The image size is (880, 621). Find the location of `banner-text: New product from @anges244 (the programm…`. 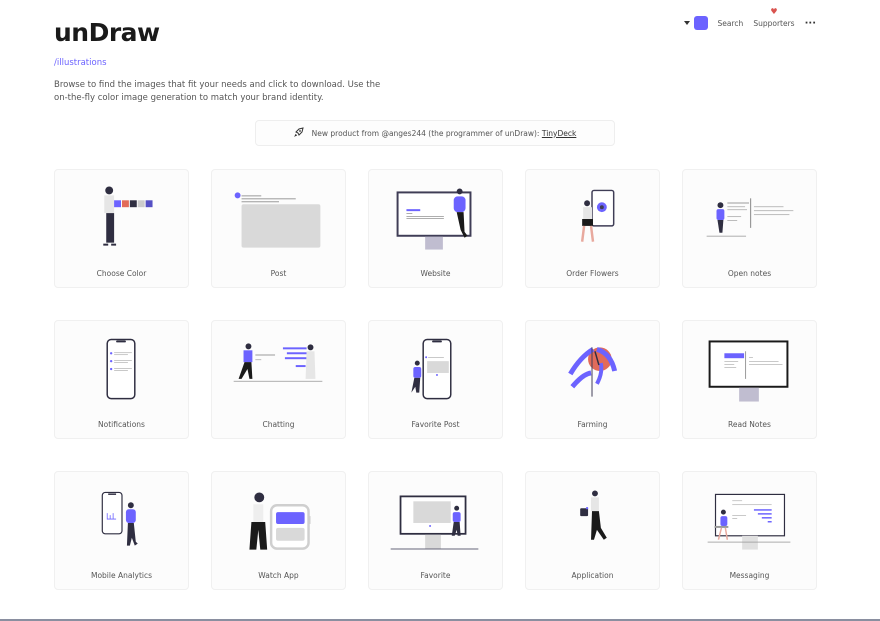

banner-text: New product from @anges244 (the programm… is located at coordinates (426, 133).